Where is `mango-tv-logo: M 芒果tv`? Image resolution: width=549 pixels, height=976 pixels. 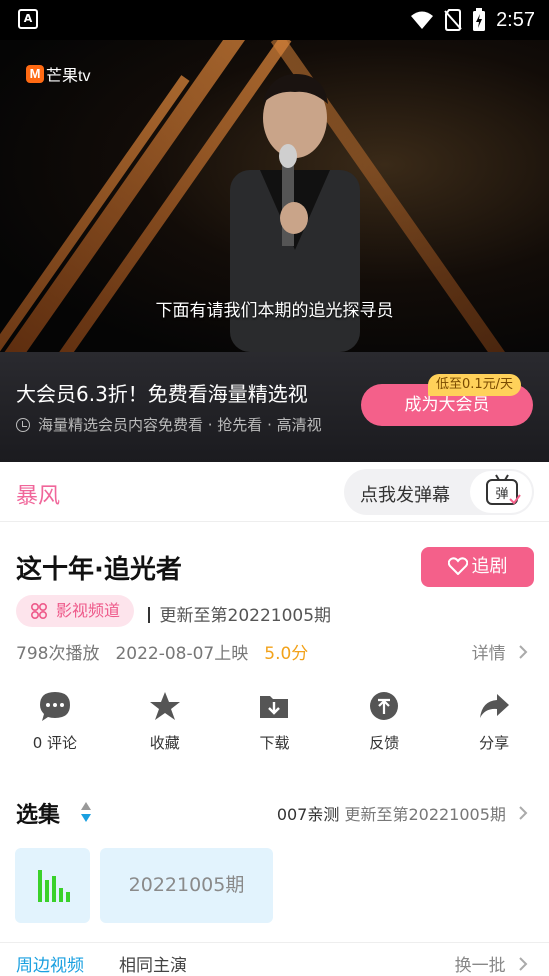
mango-tv-logo: M 芒果tv is located at coordinates (58, 74).